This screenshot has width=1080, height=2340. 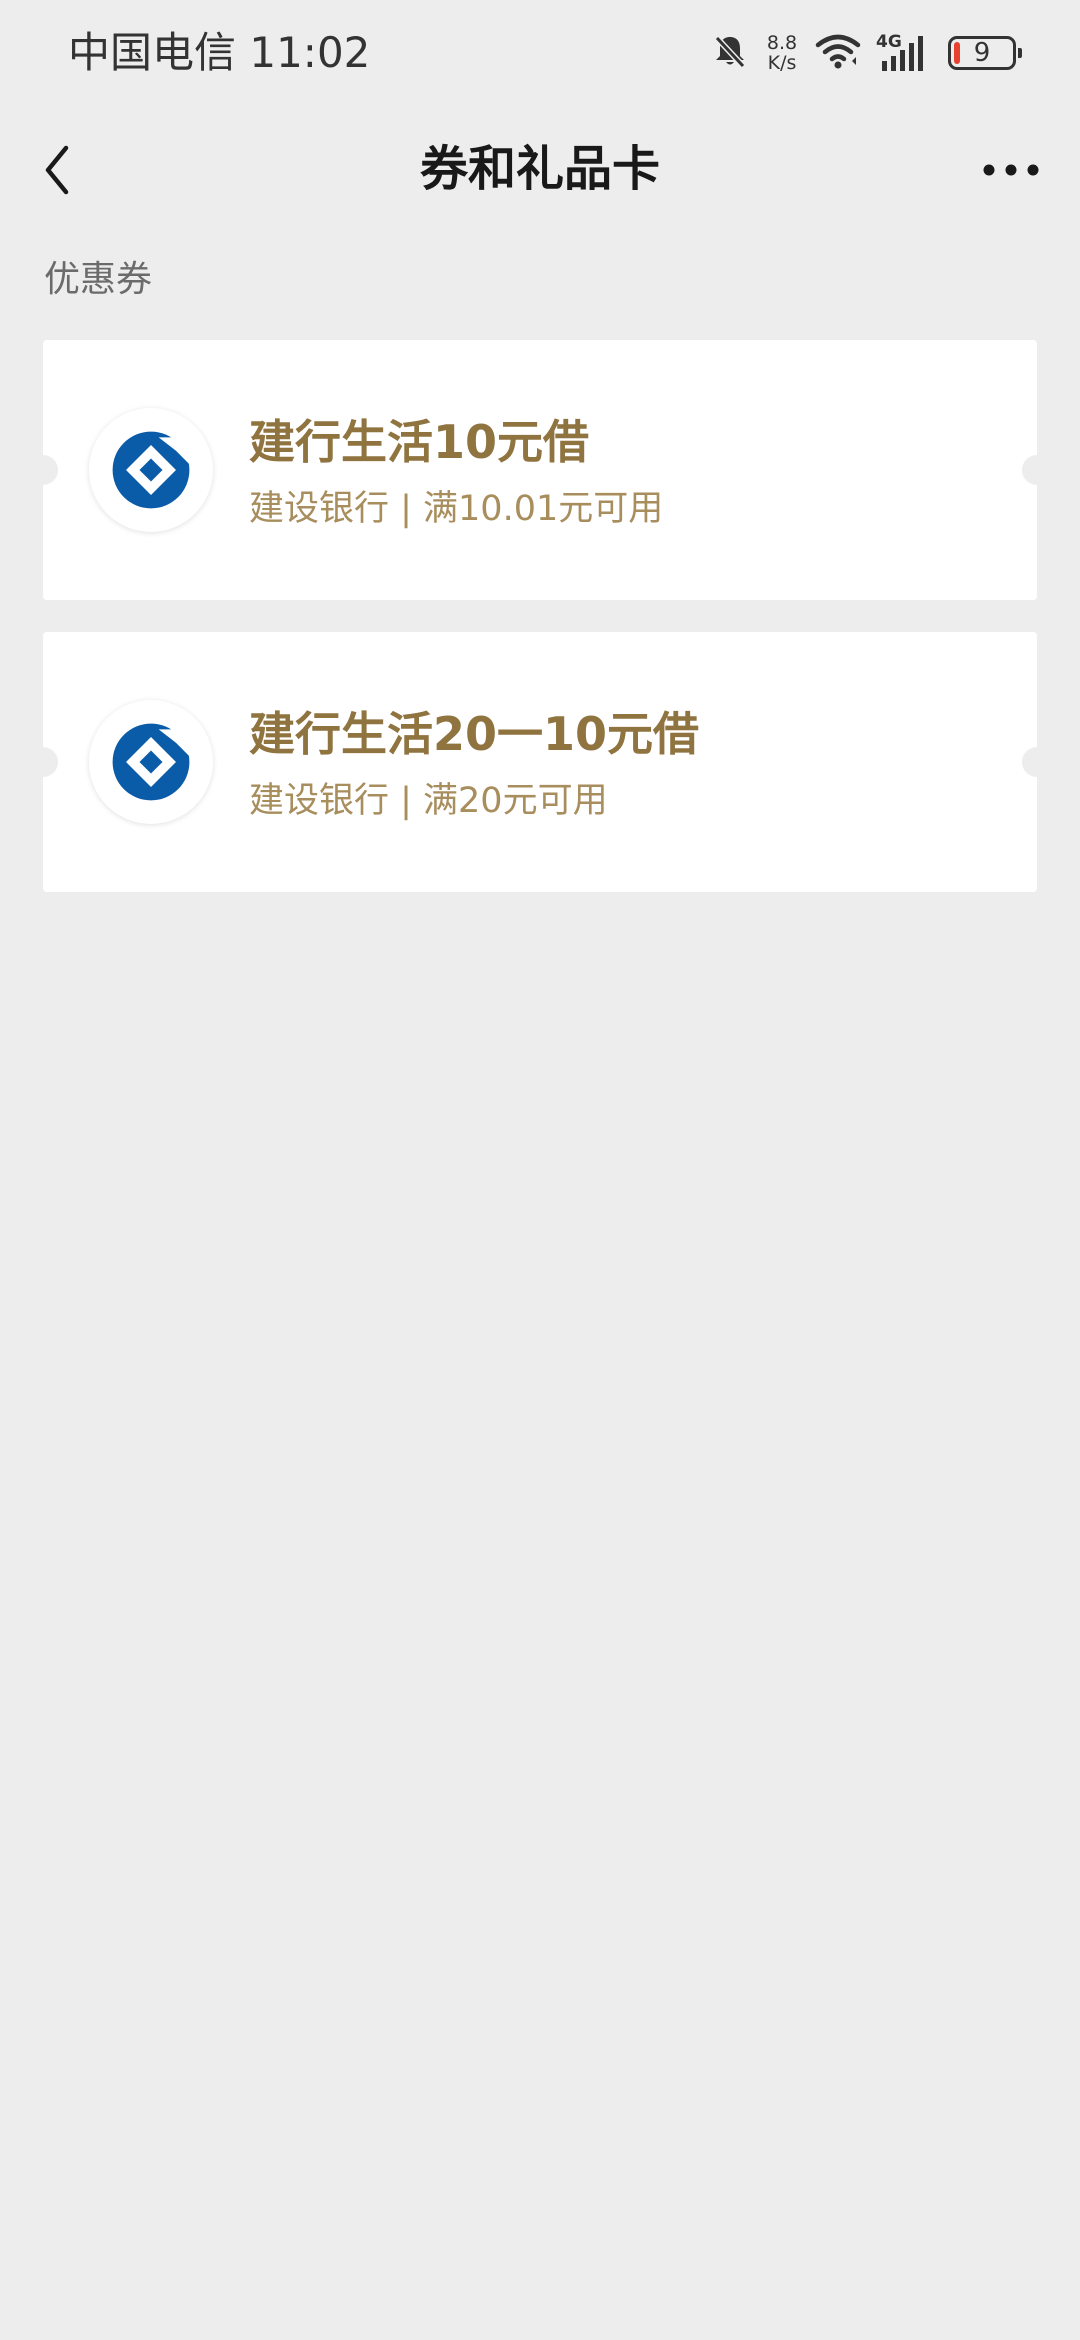 What do you see at coordinates (957, 53) in the screenshot?
I see `battery-fill` at bounding box center [957, 53].